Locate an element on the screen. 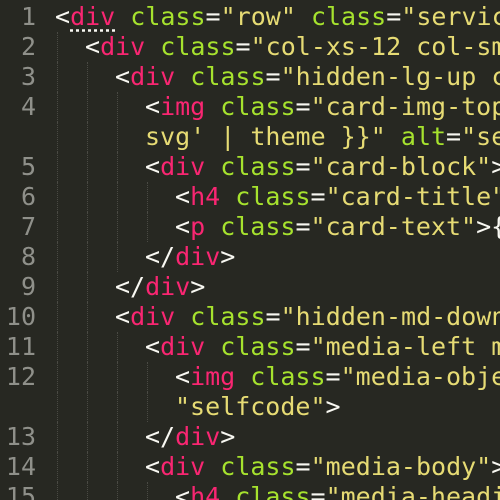 This screenshot has height=500, width=500. code-token: "se is located at coordinates (480, 136).